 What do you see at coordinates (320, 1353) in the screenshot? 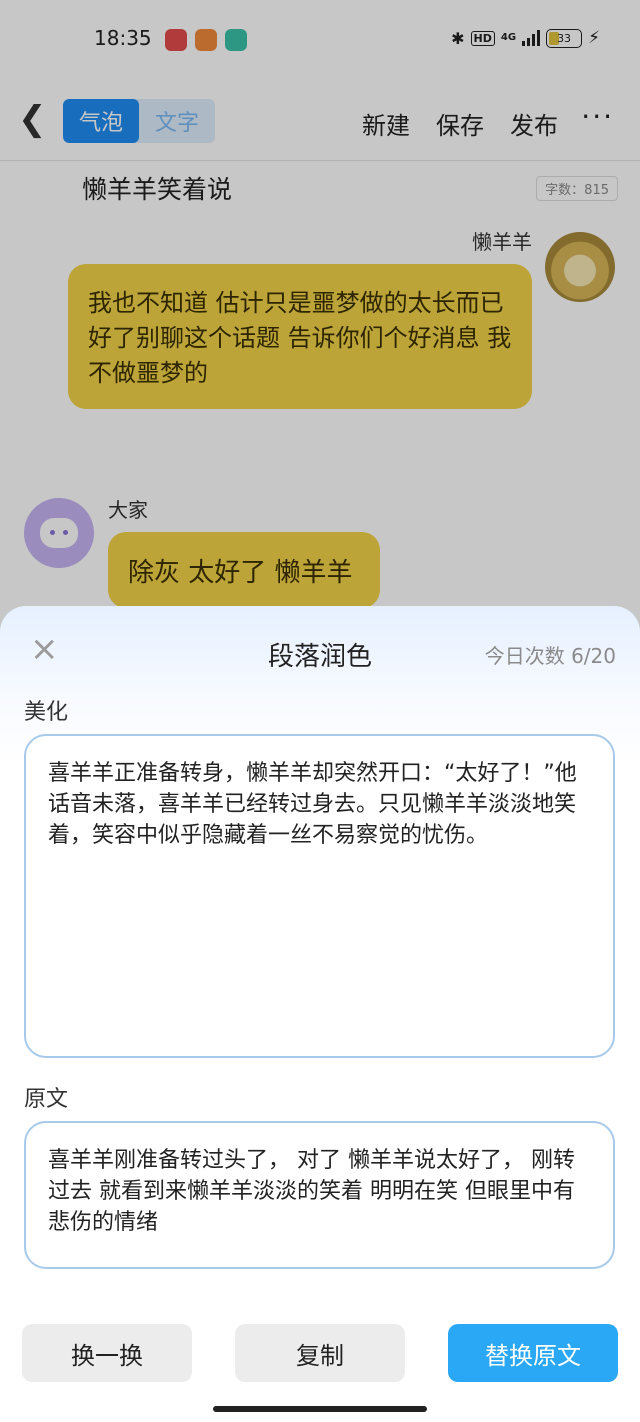
I see `copy-button: 复制` at bounding box center [320, 1353].